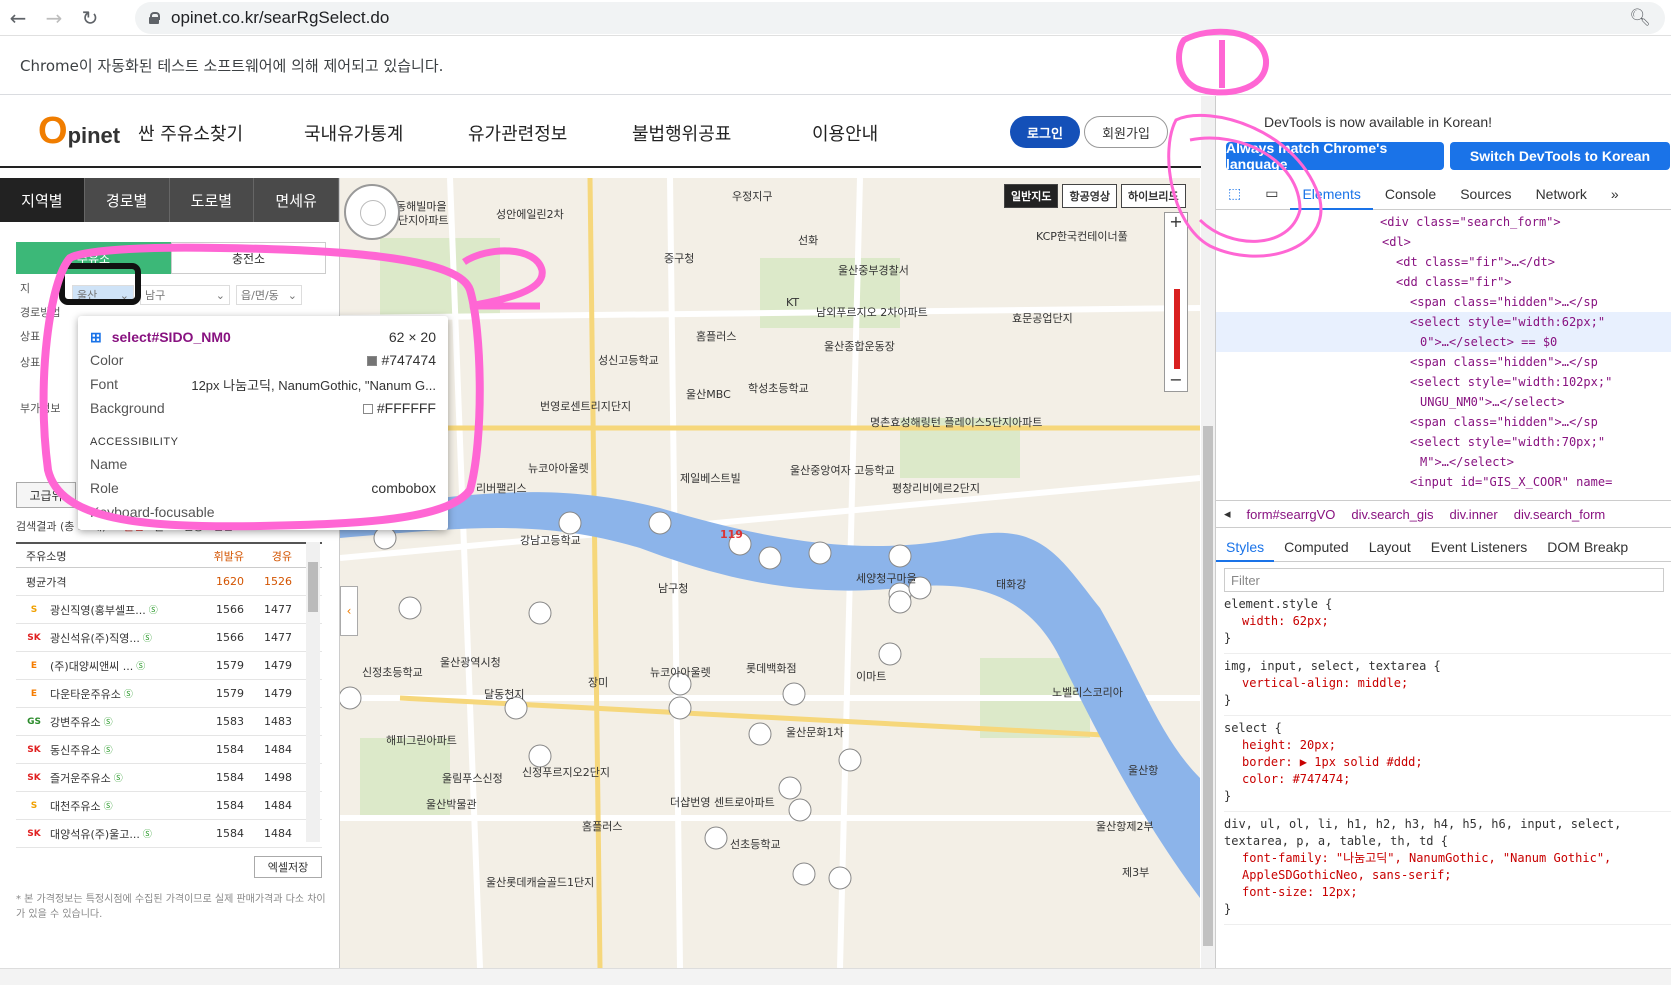  What do you see at coordinates (185, 295) in the screenshot?
I see `gu-select: 남구 ⌄` at bounding box center [185, 295].